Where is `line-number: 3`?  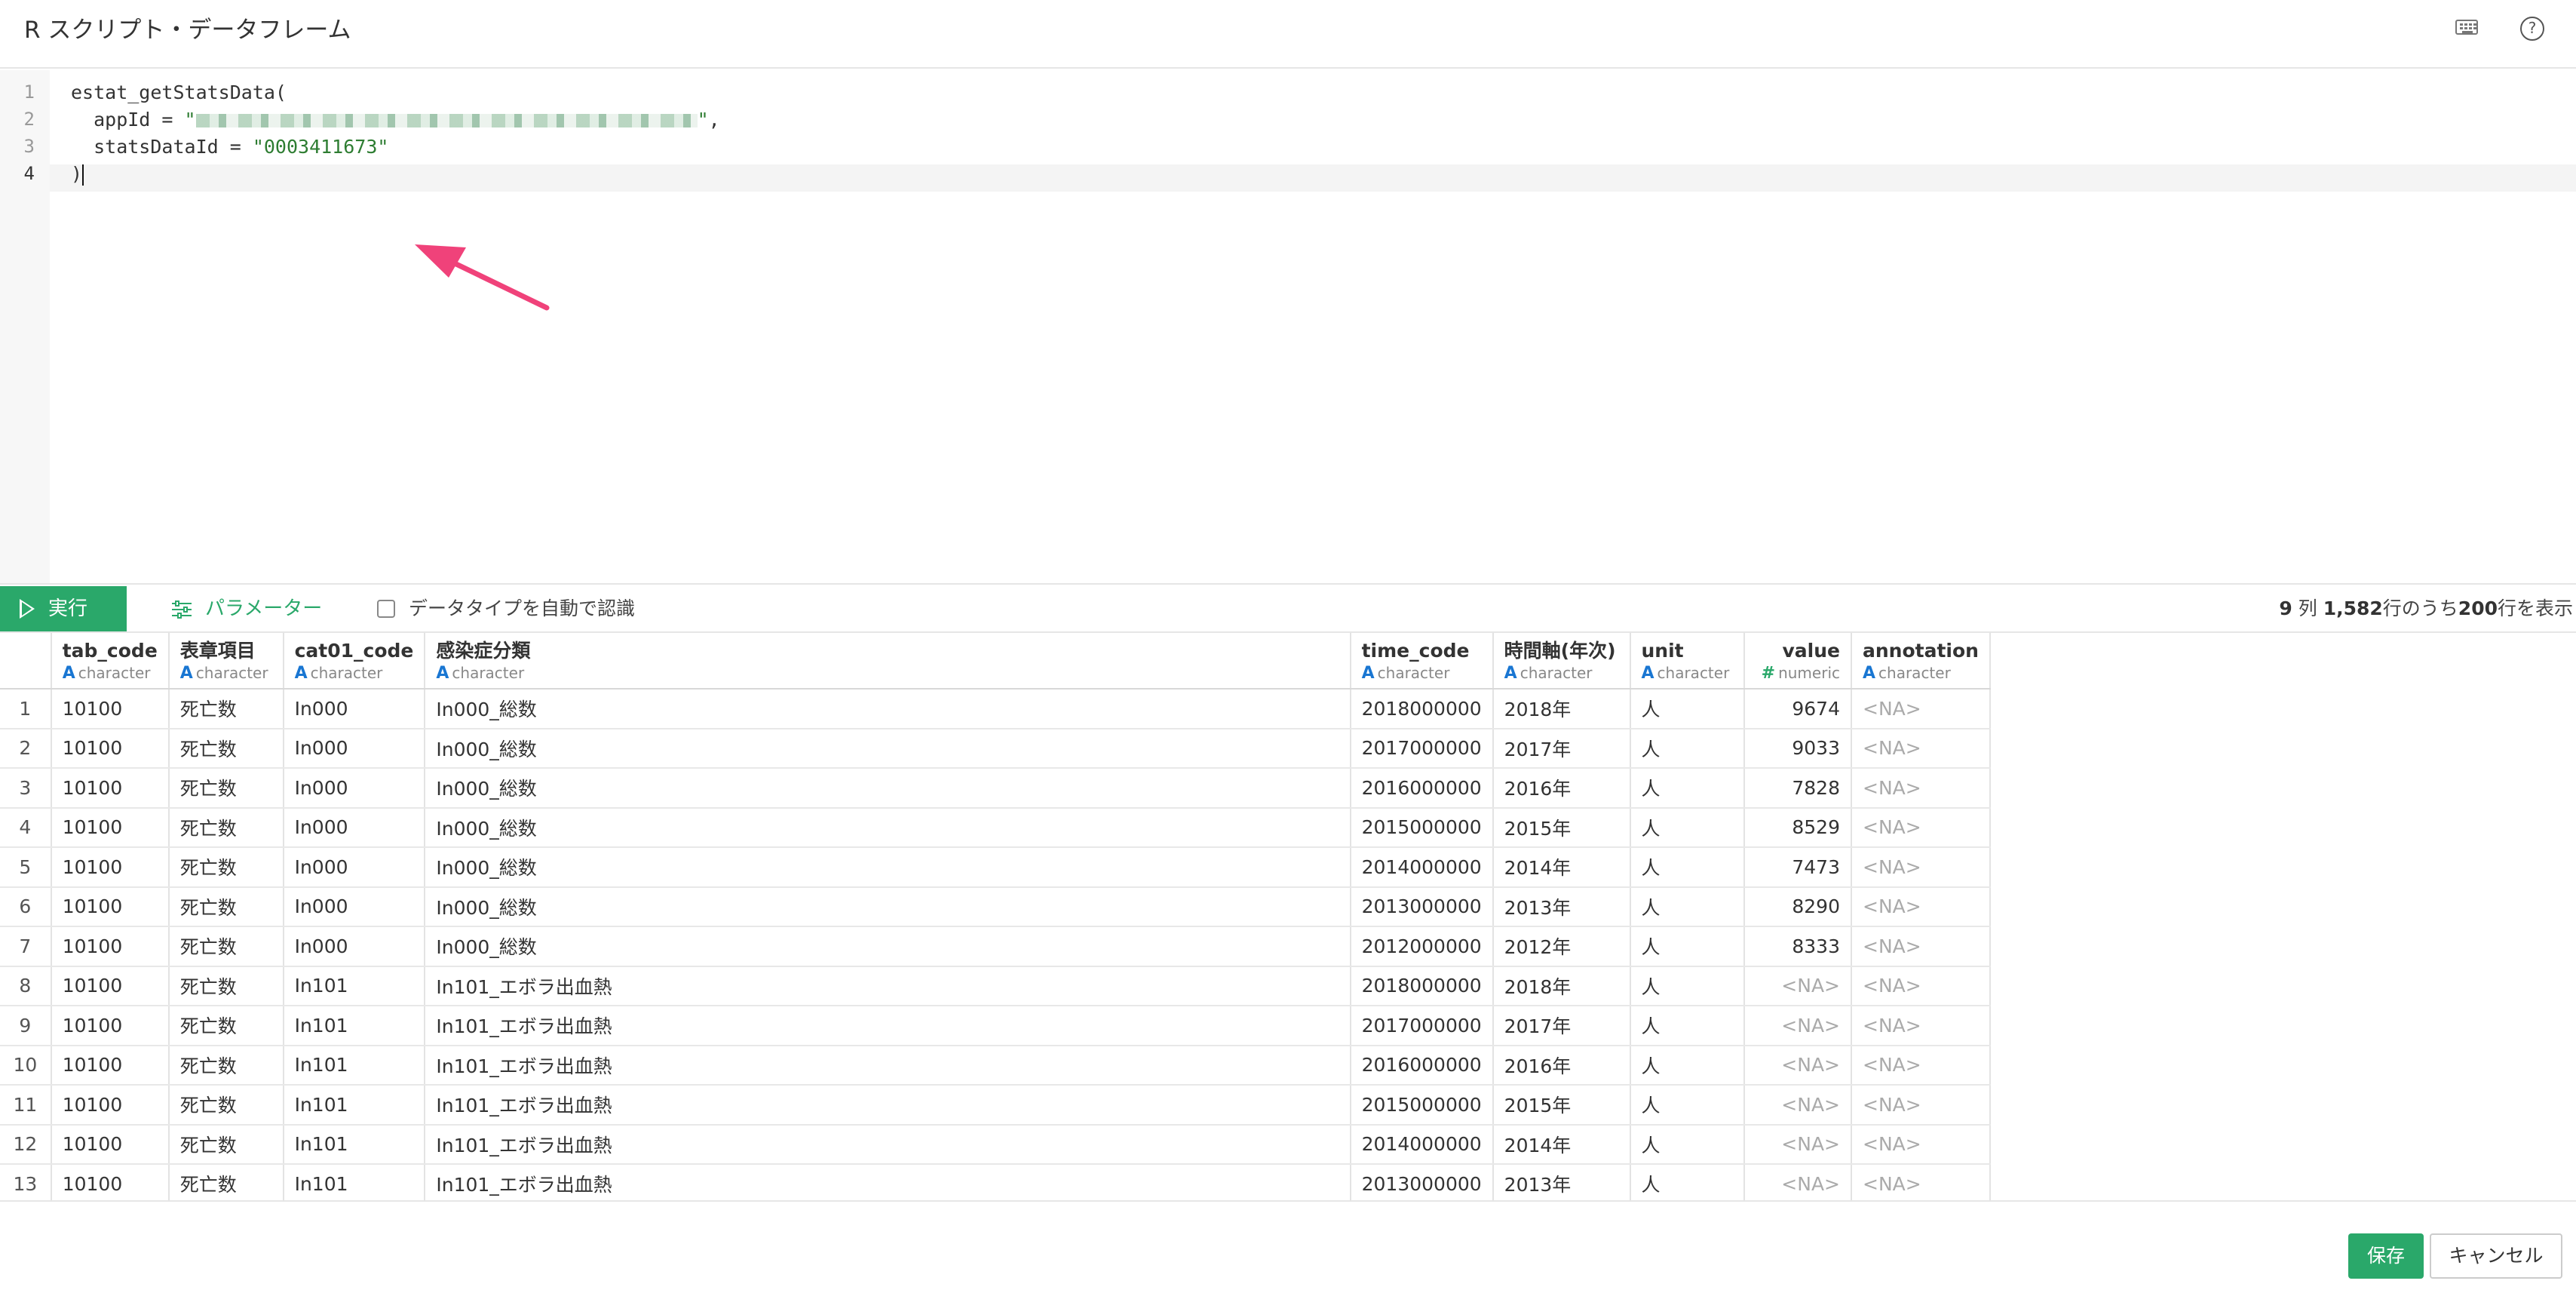
line-number: 3 is located at coordinates (29, 146).